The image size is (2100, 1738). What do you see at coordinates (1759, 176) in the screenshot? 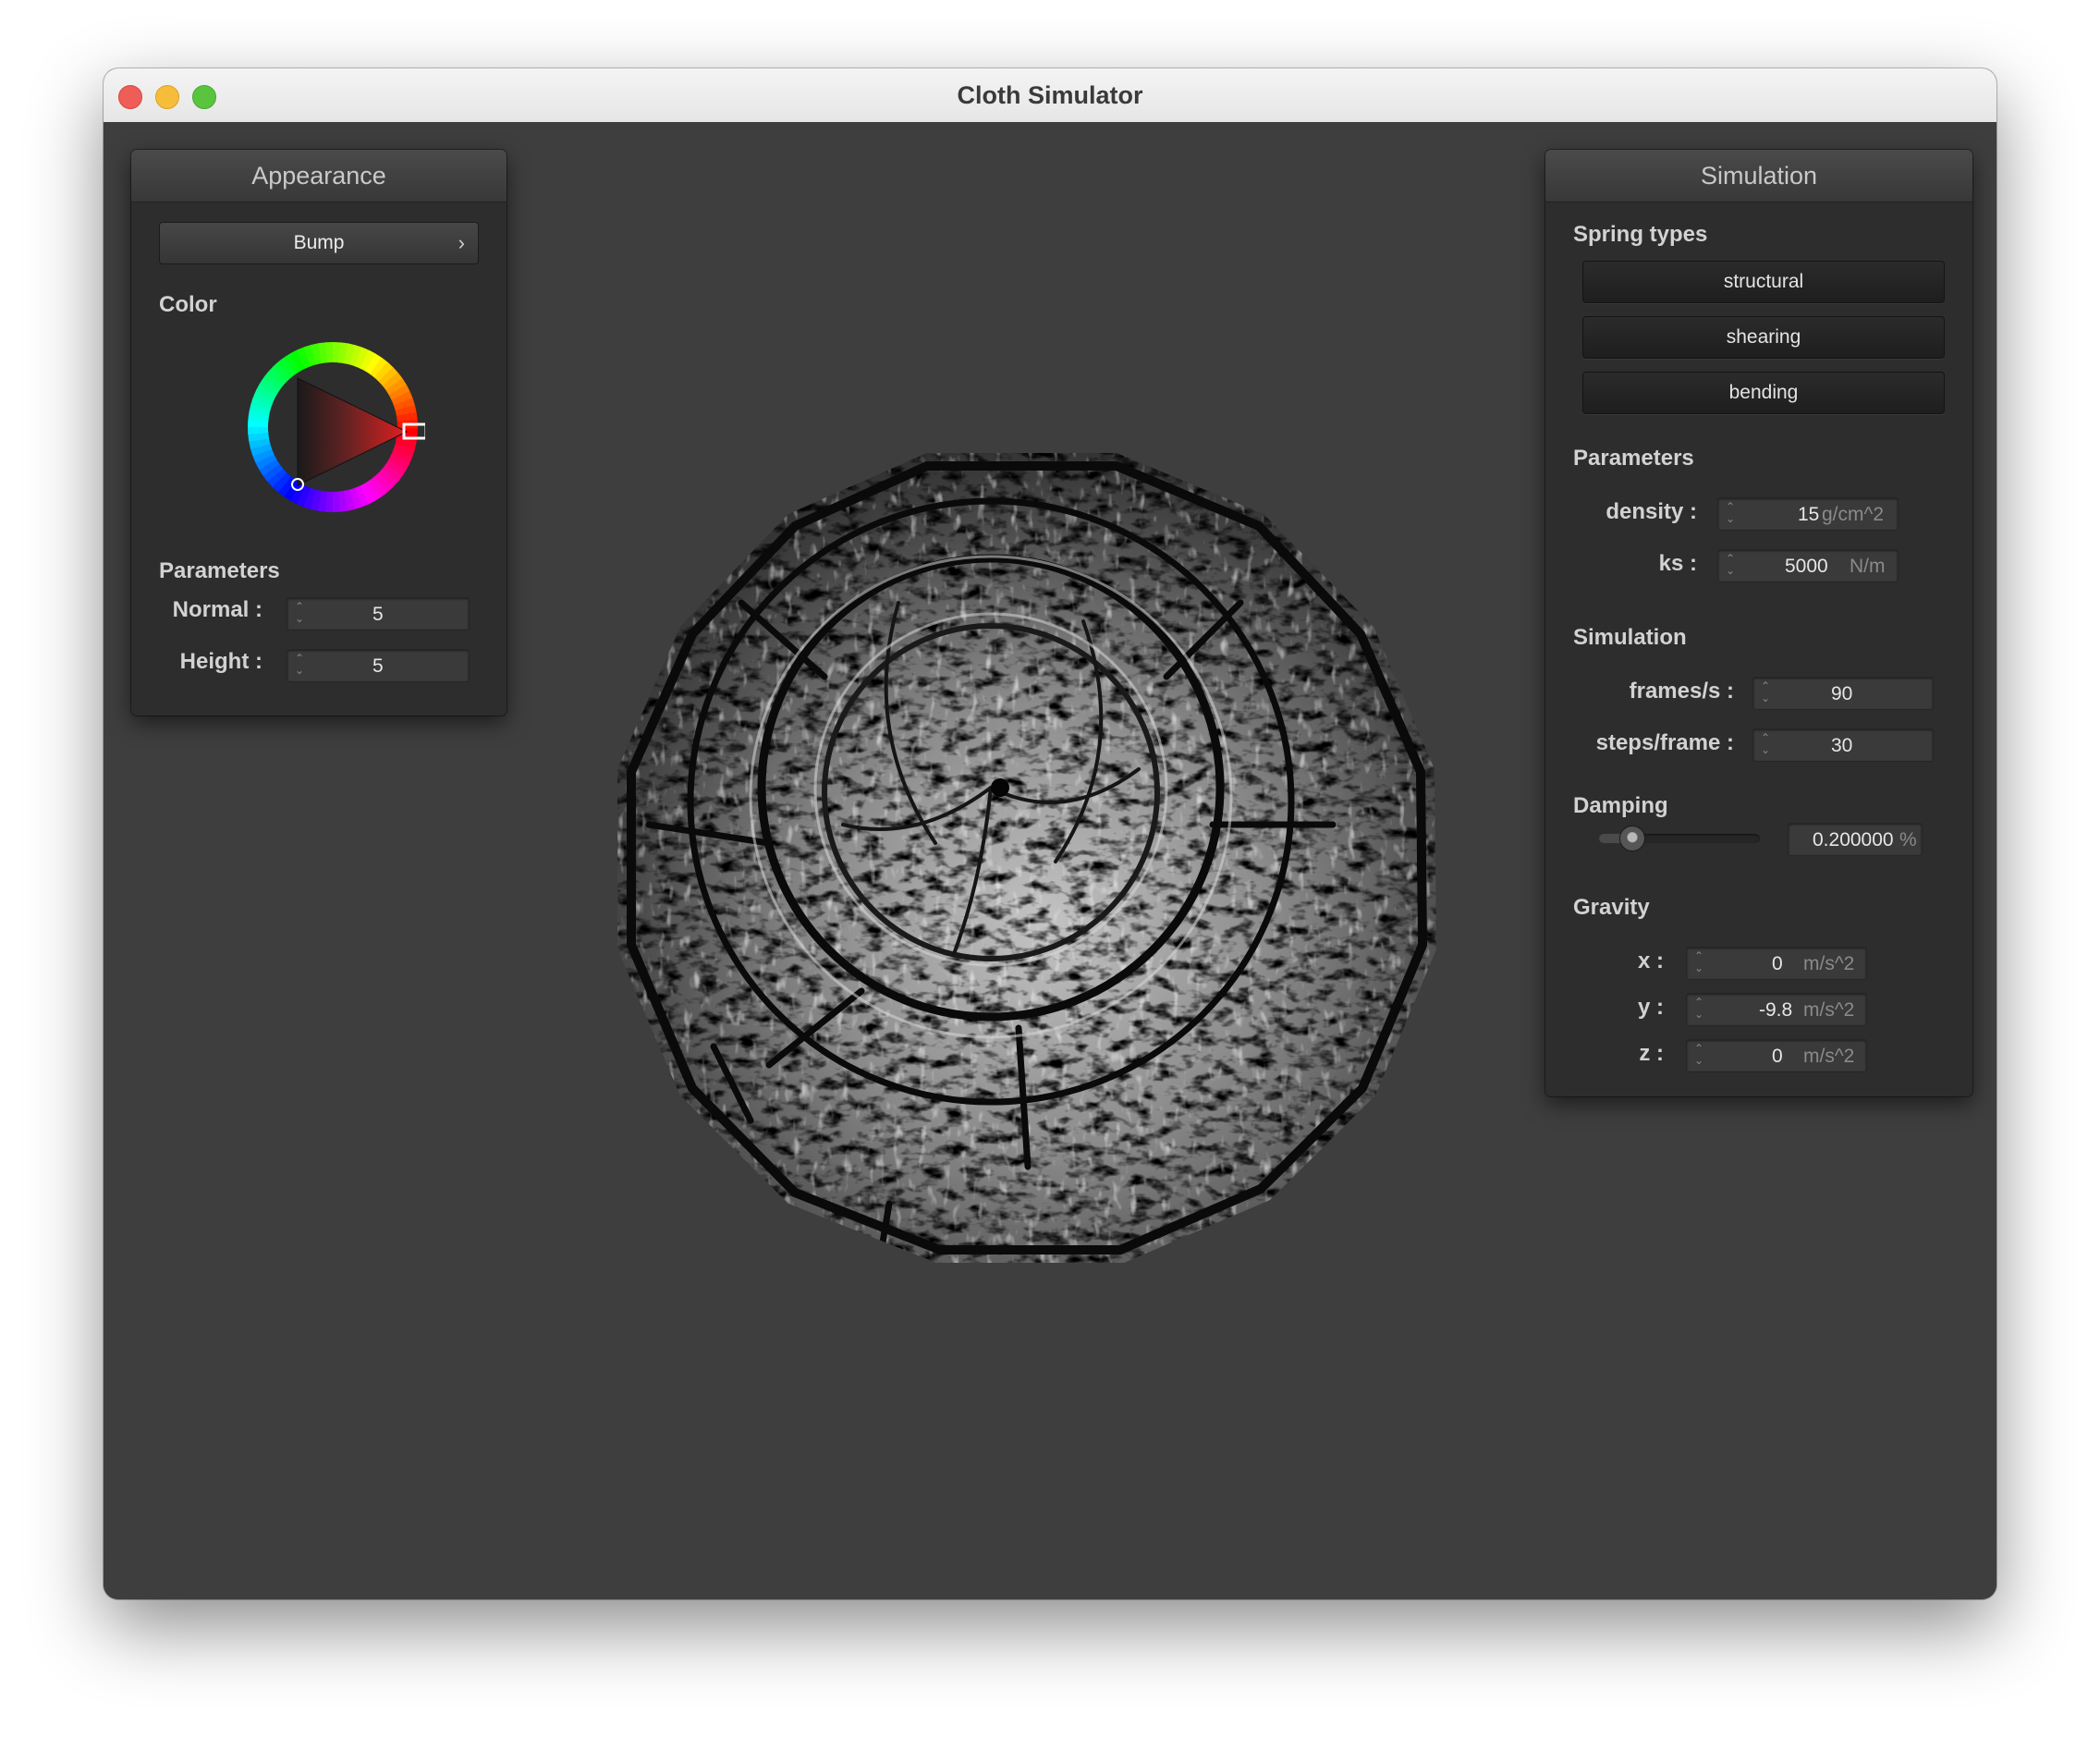
I see `simulation-panel-title: Simulation` at bounding box center [1759, 176].